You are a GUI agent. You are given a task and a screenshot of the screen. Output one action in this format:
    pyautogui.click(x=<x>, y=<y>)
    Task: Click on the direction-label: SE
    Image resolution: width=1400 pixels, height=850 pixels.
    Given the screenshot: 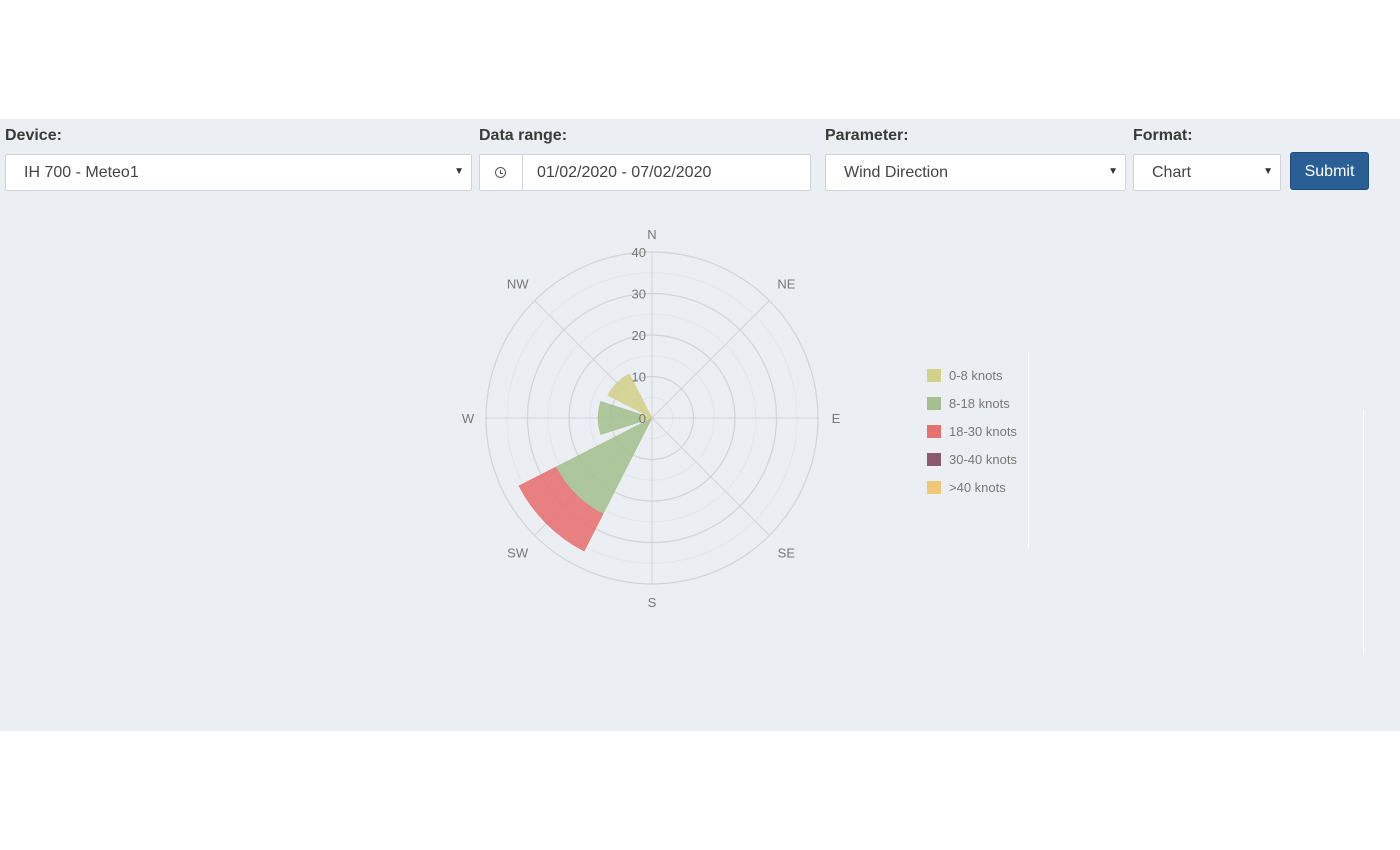 What is the action you would take?
    pyautogui.click(x=787, y=552)
    